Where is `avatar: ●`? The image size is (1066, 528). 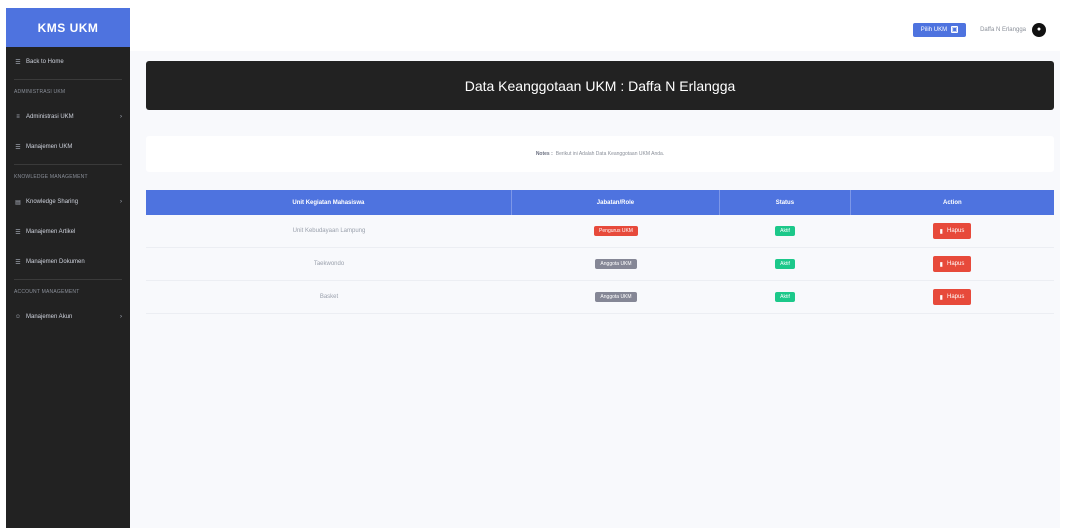 avatar: ● is located at coordinates (1039, 29).